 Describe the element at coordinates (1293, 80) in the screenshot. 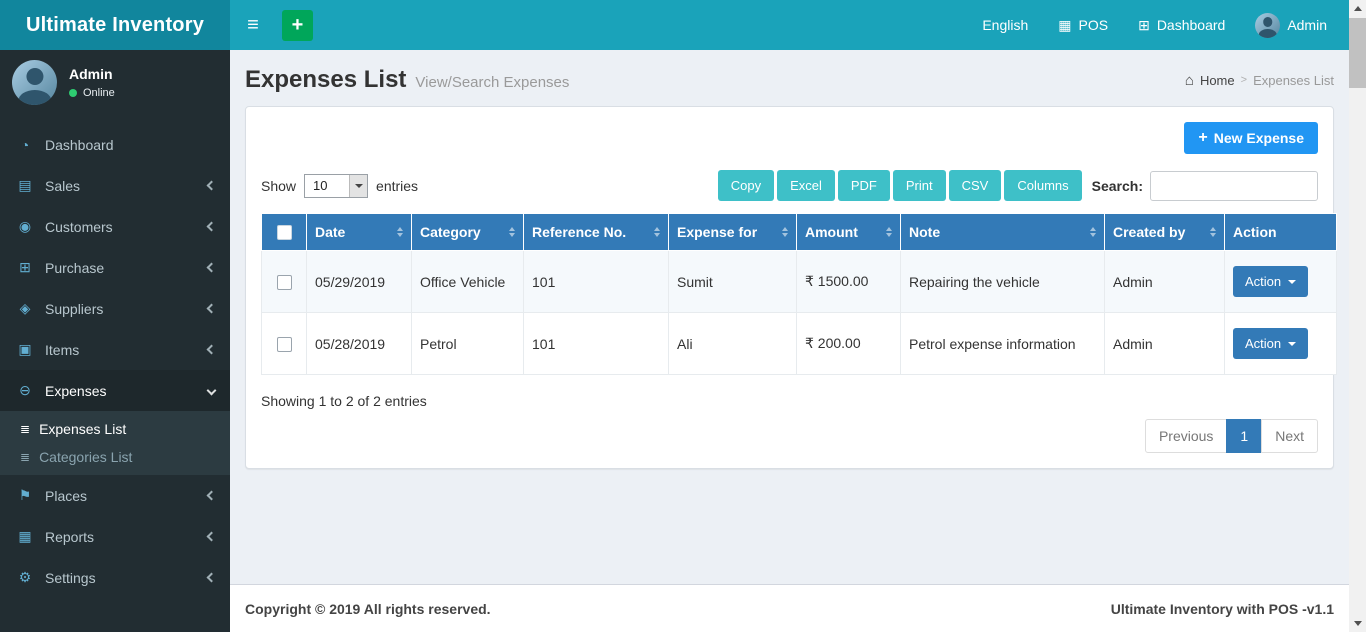

I see `breadcrumb-current: Expenses List` at that location.